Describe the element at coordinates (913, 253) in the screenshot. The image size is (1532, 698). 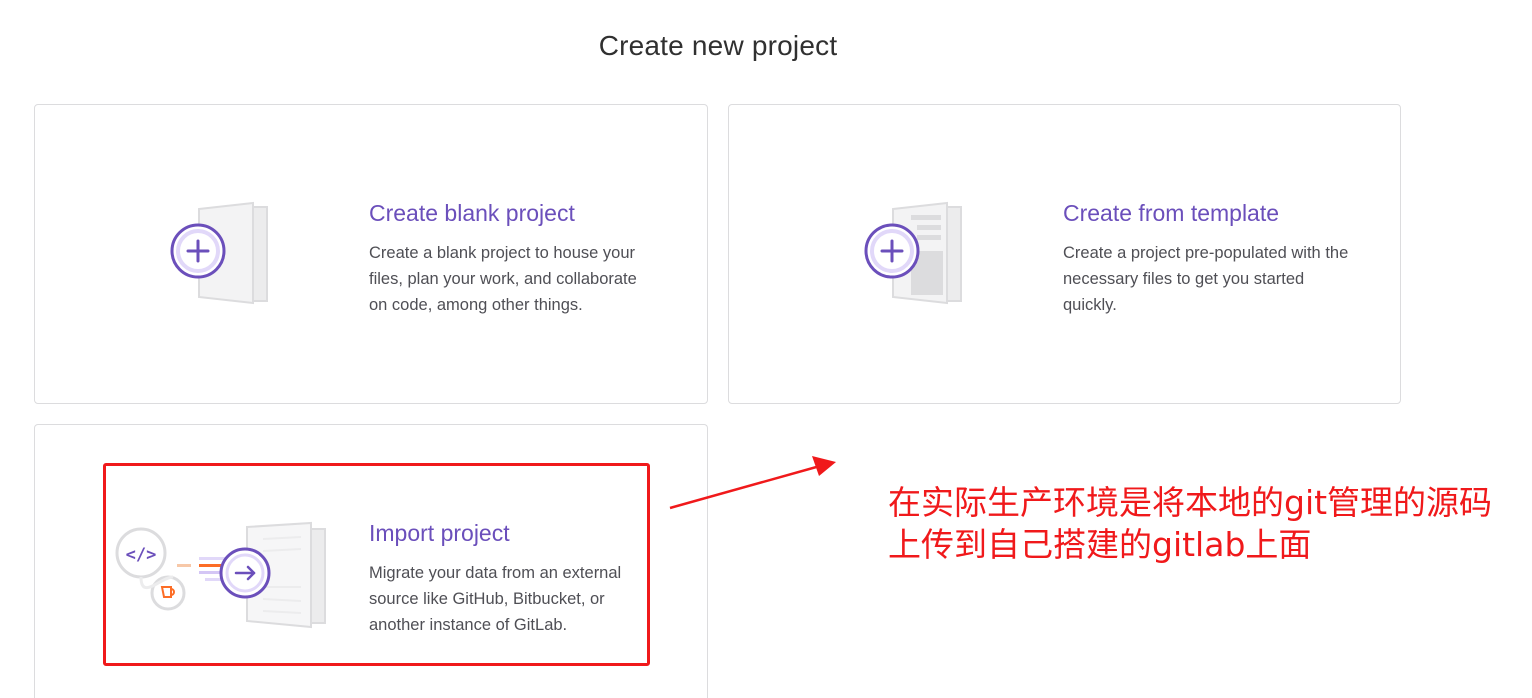
I see `template-project-icon` at that location.